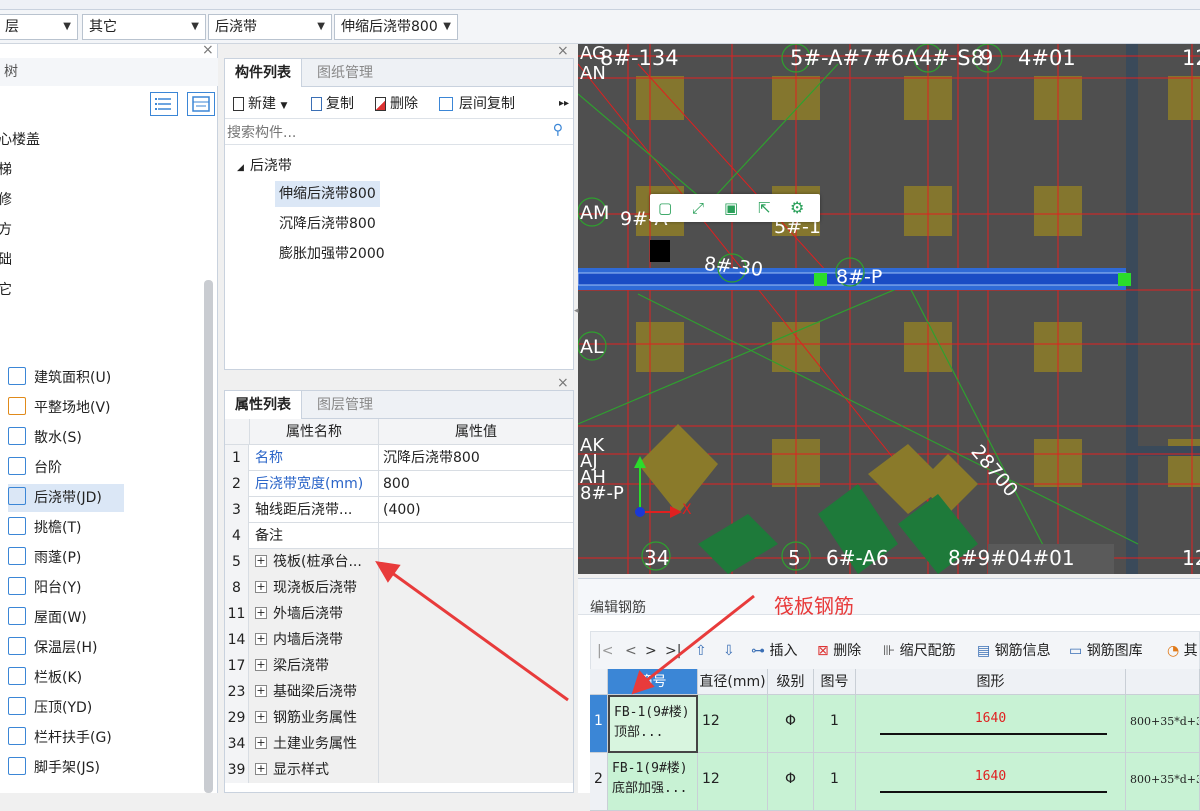 This screenshot has height=811, width=1200. I want to click on list-view-button, so click(164, 104).